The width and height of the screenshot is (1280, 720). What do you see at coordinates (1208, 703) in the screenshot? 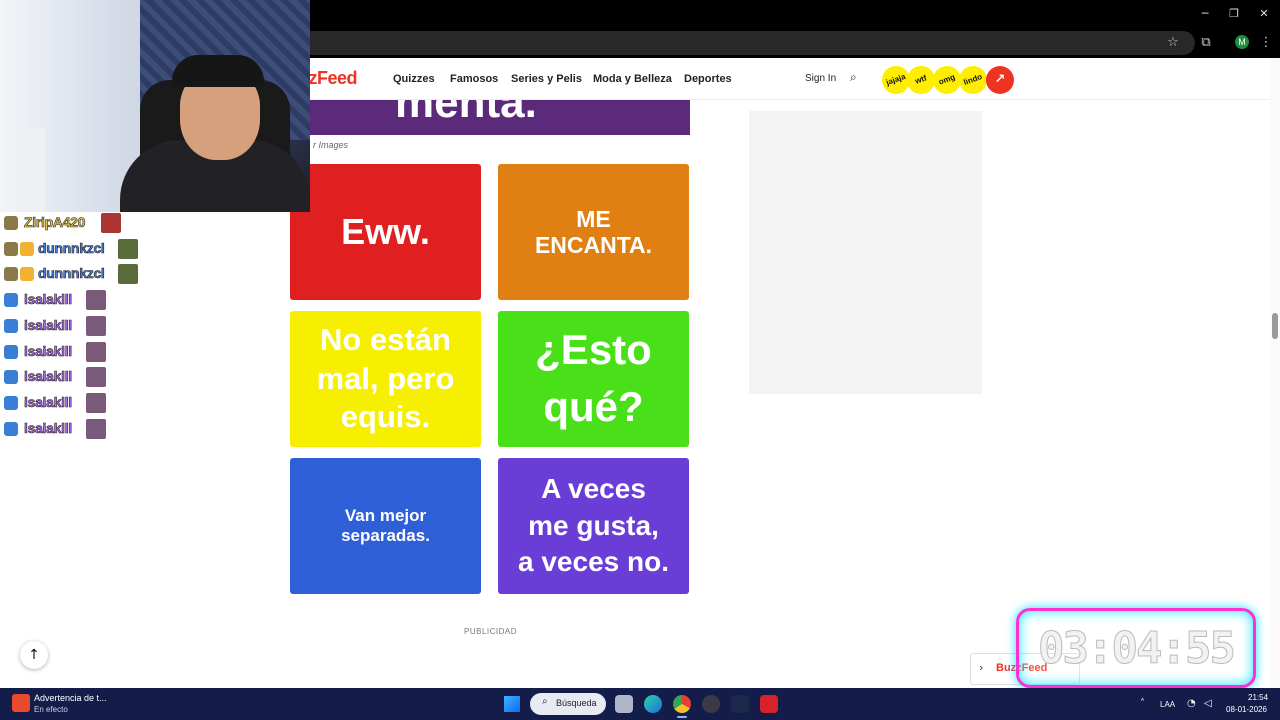
I see `volume-icon: ◁` at bounding box center [1208, 703].